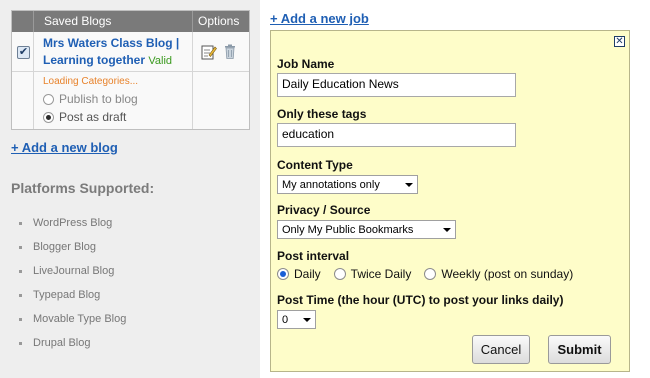 The width and height of the screenshot is (650, 378). Describe the element at coordinates (64, 147) in the screenshot. I see `add-new-blog-link: + Add a new blog` at that location.